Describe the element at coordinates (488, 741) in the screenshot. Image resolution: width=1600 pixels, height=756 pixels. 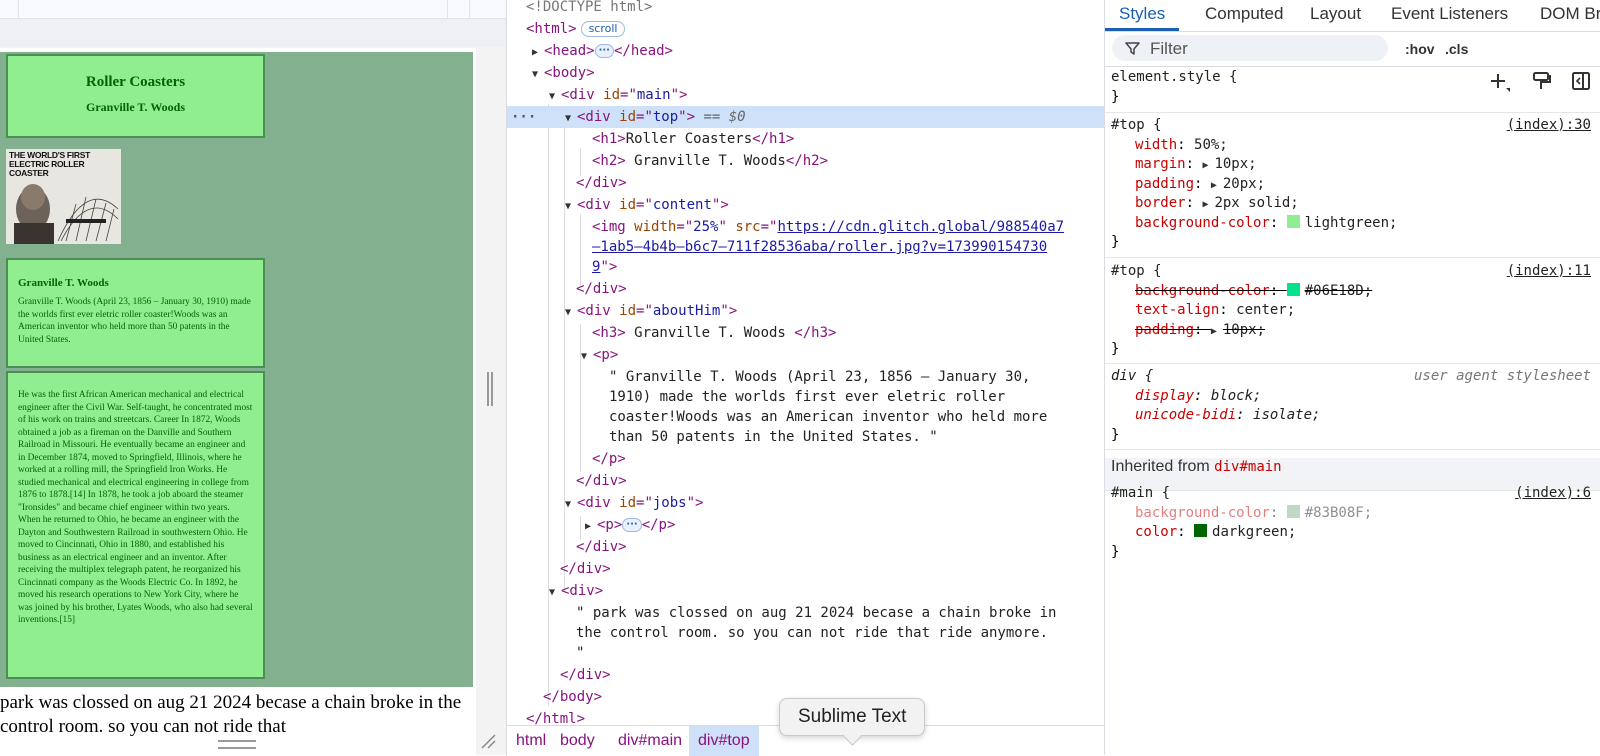
I see `resize-corner-icon` at that location.